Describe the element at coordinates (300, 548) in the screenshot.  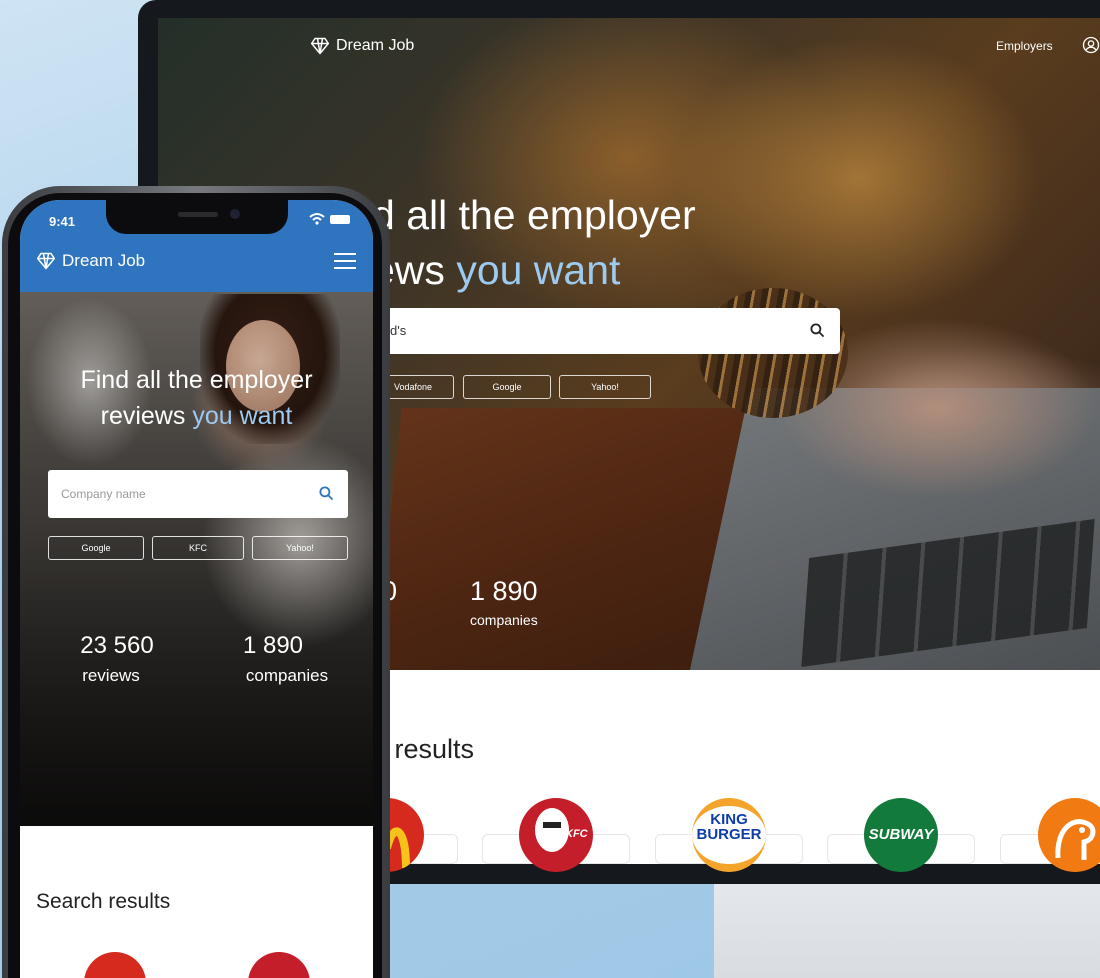
I see `phone-chip-yahoo: Yahoo!` at that location.